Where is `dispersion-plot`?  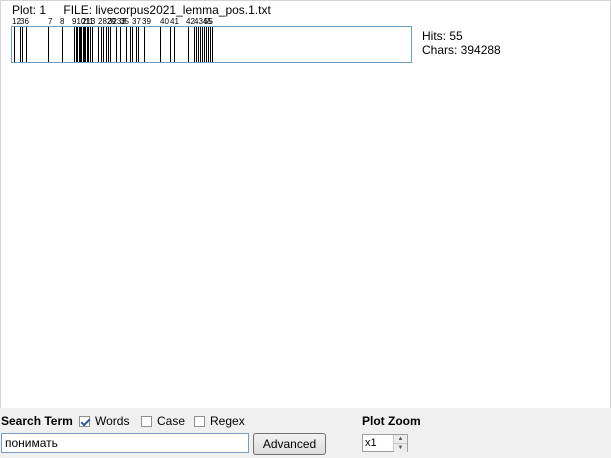 dispersion-plot is located at coordinates (211, 44).